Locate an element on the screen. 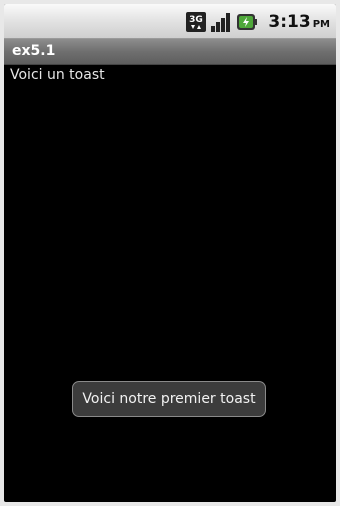 This screenshot has height=506, width=340. 3g-data-icon: 3G is located at coordinates (196, 22).